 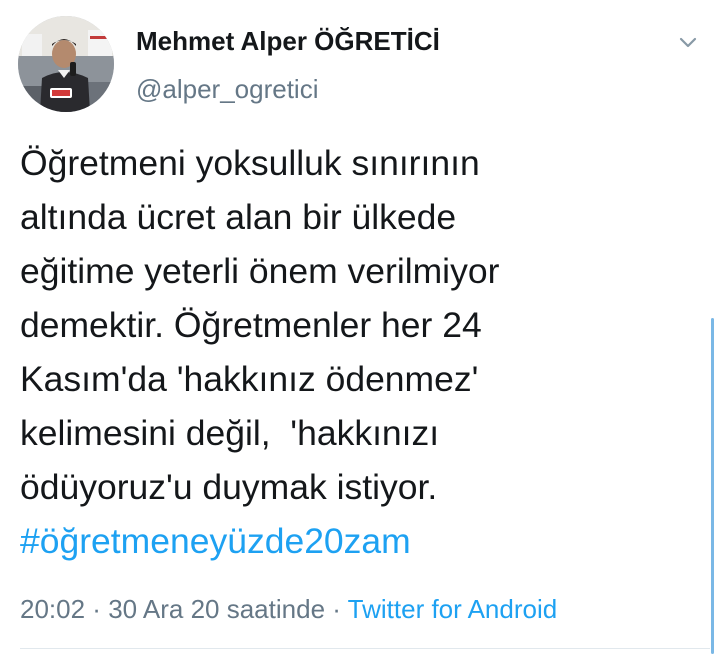 I want to click on tweet-date: 30 Ara 20 saatinde, so click(x=216, y=609).